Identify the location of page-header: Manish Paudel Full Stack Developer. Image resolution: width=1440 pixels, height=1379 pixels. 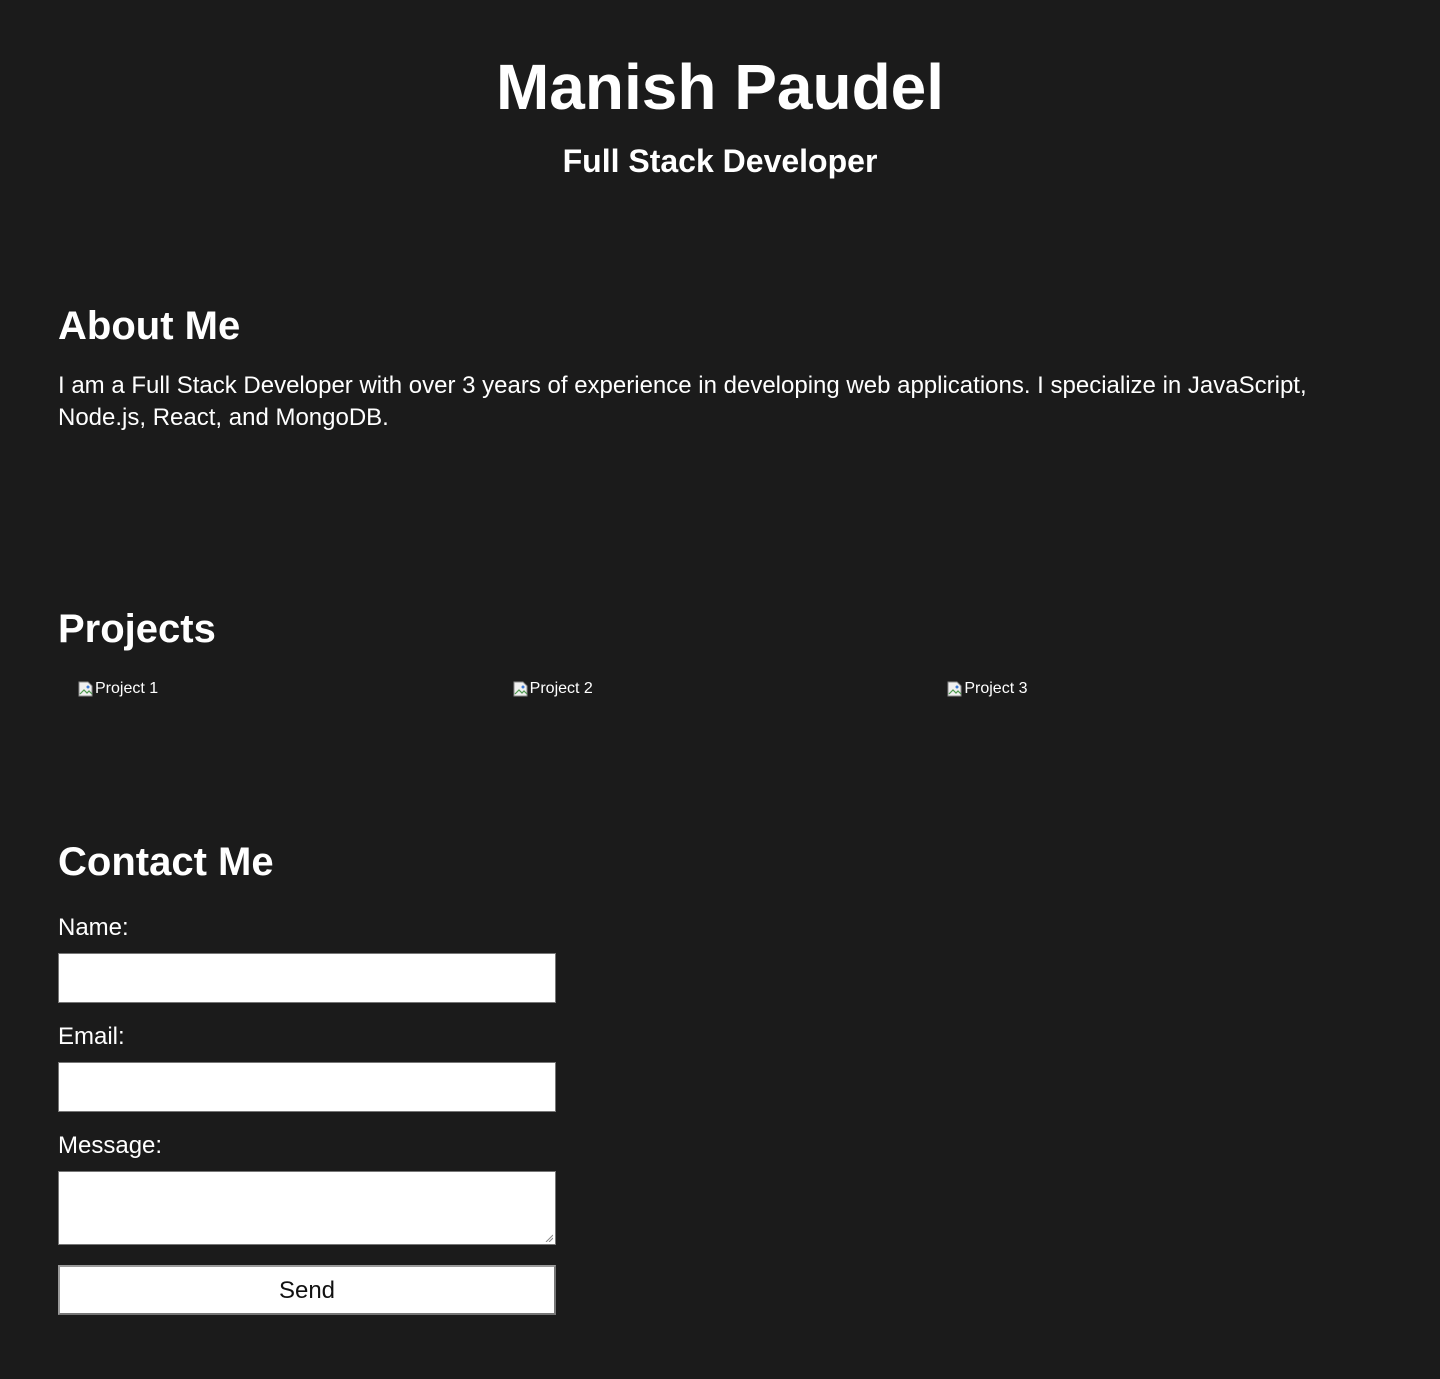
(720, 90).